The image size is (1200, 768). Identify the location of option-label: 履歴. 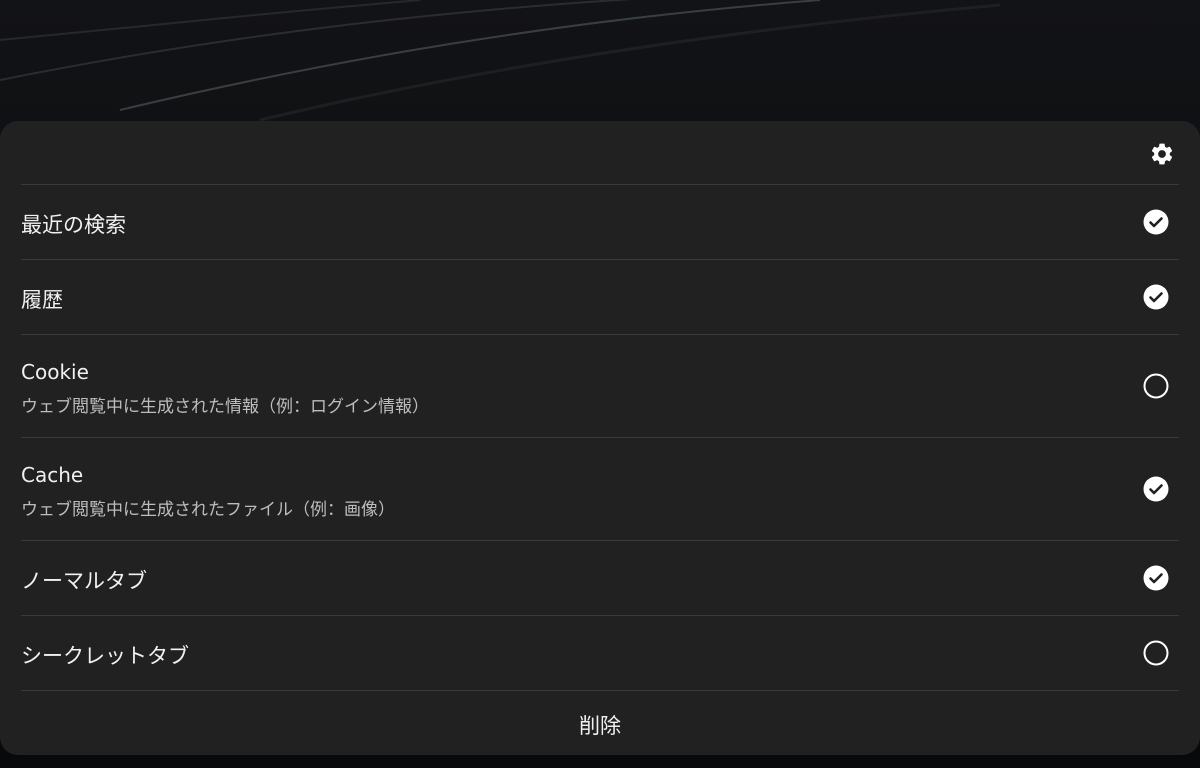
(42, 300).